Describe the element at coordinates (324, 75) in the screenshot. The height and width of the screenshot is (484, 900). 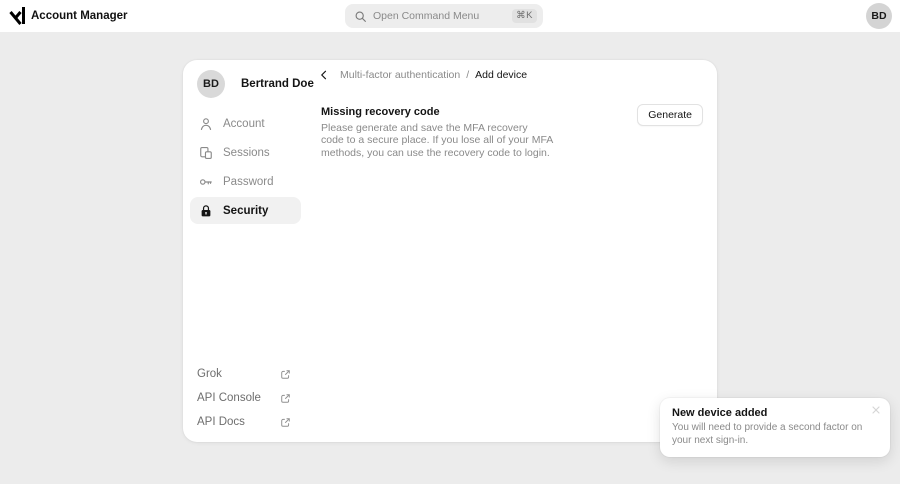
I see `chevron-left-icon` at that location.